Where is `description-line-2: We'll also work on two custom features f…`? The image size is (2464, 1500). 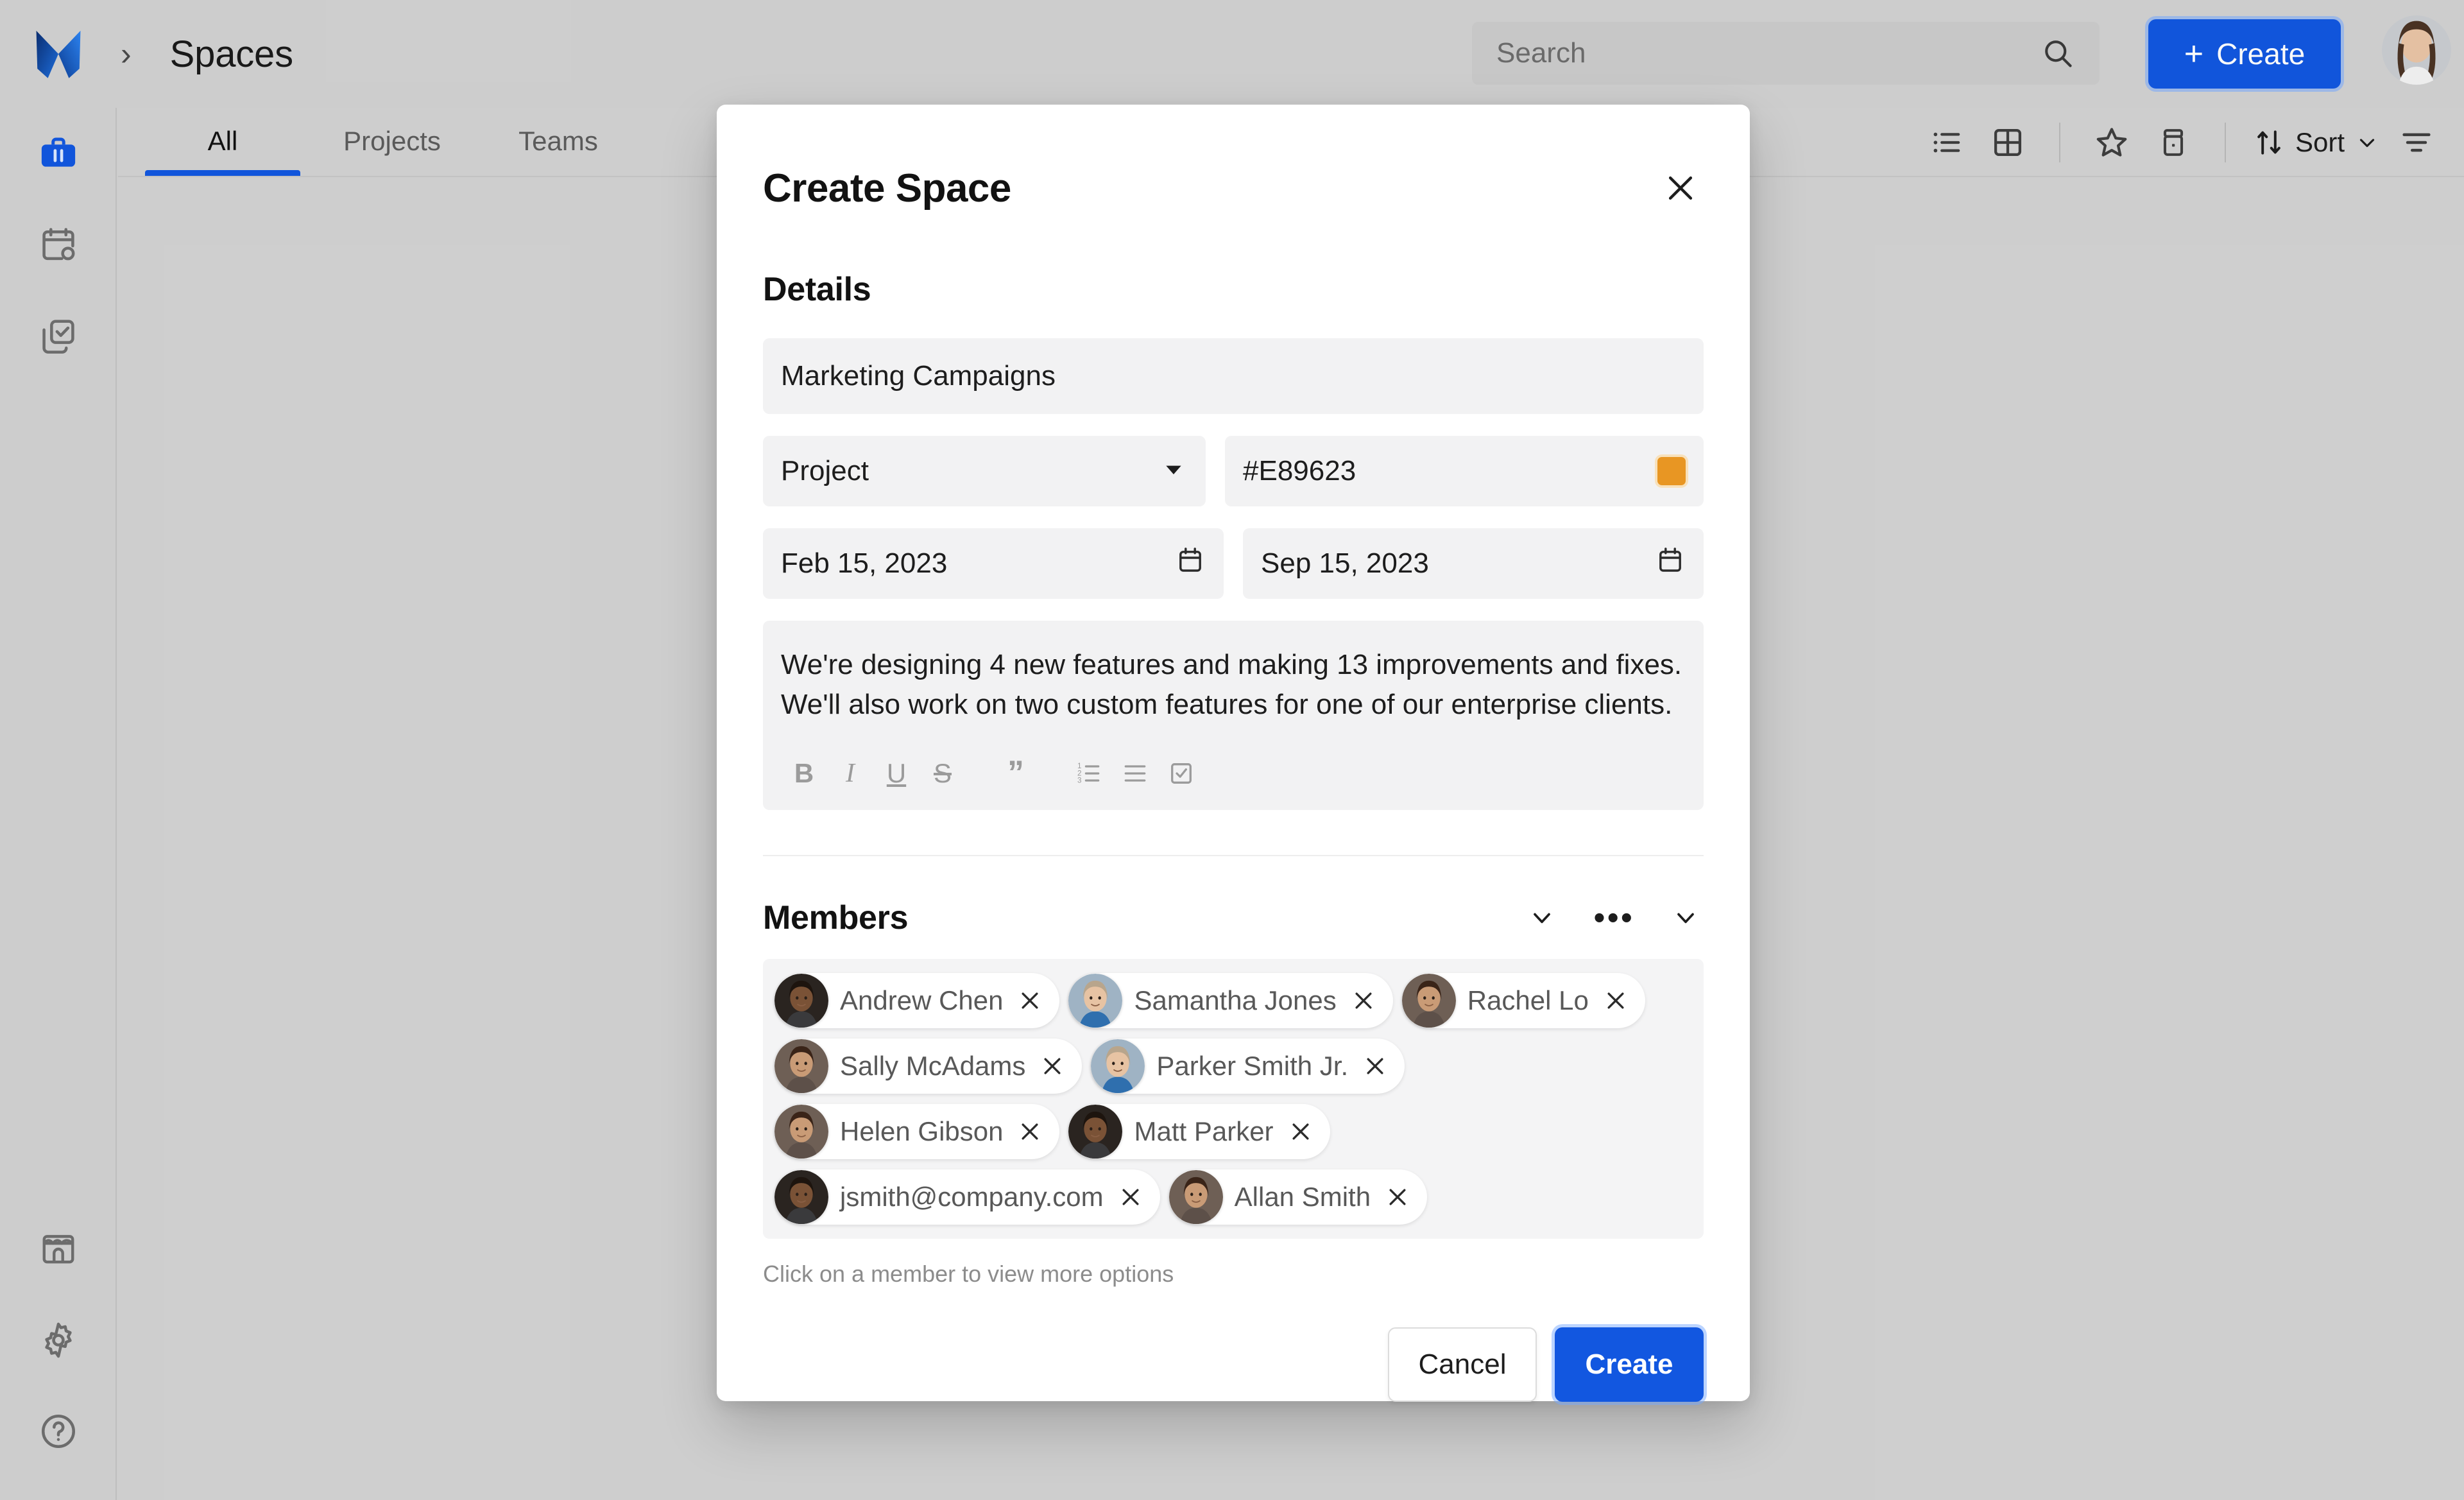
description-line-2: We'll also work on two custom features f… is located at coordinates (1227, 705).